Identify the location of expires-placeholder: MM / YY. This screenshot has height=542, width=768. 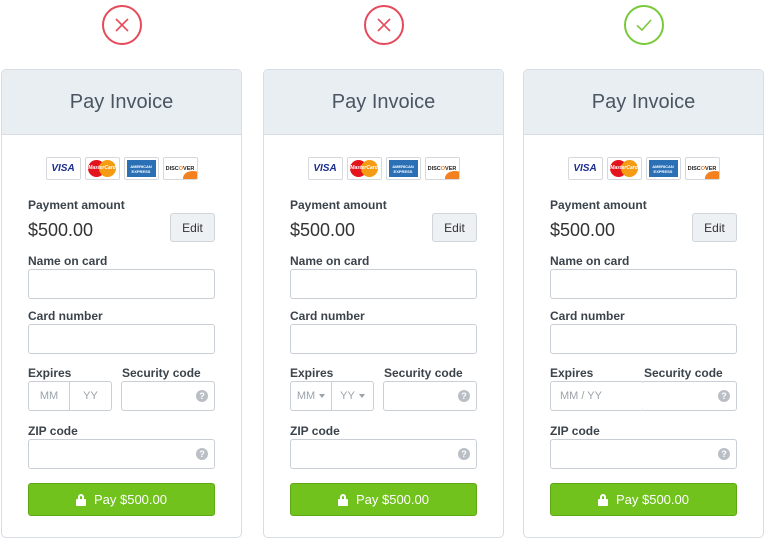
(581, 396).